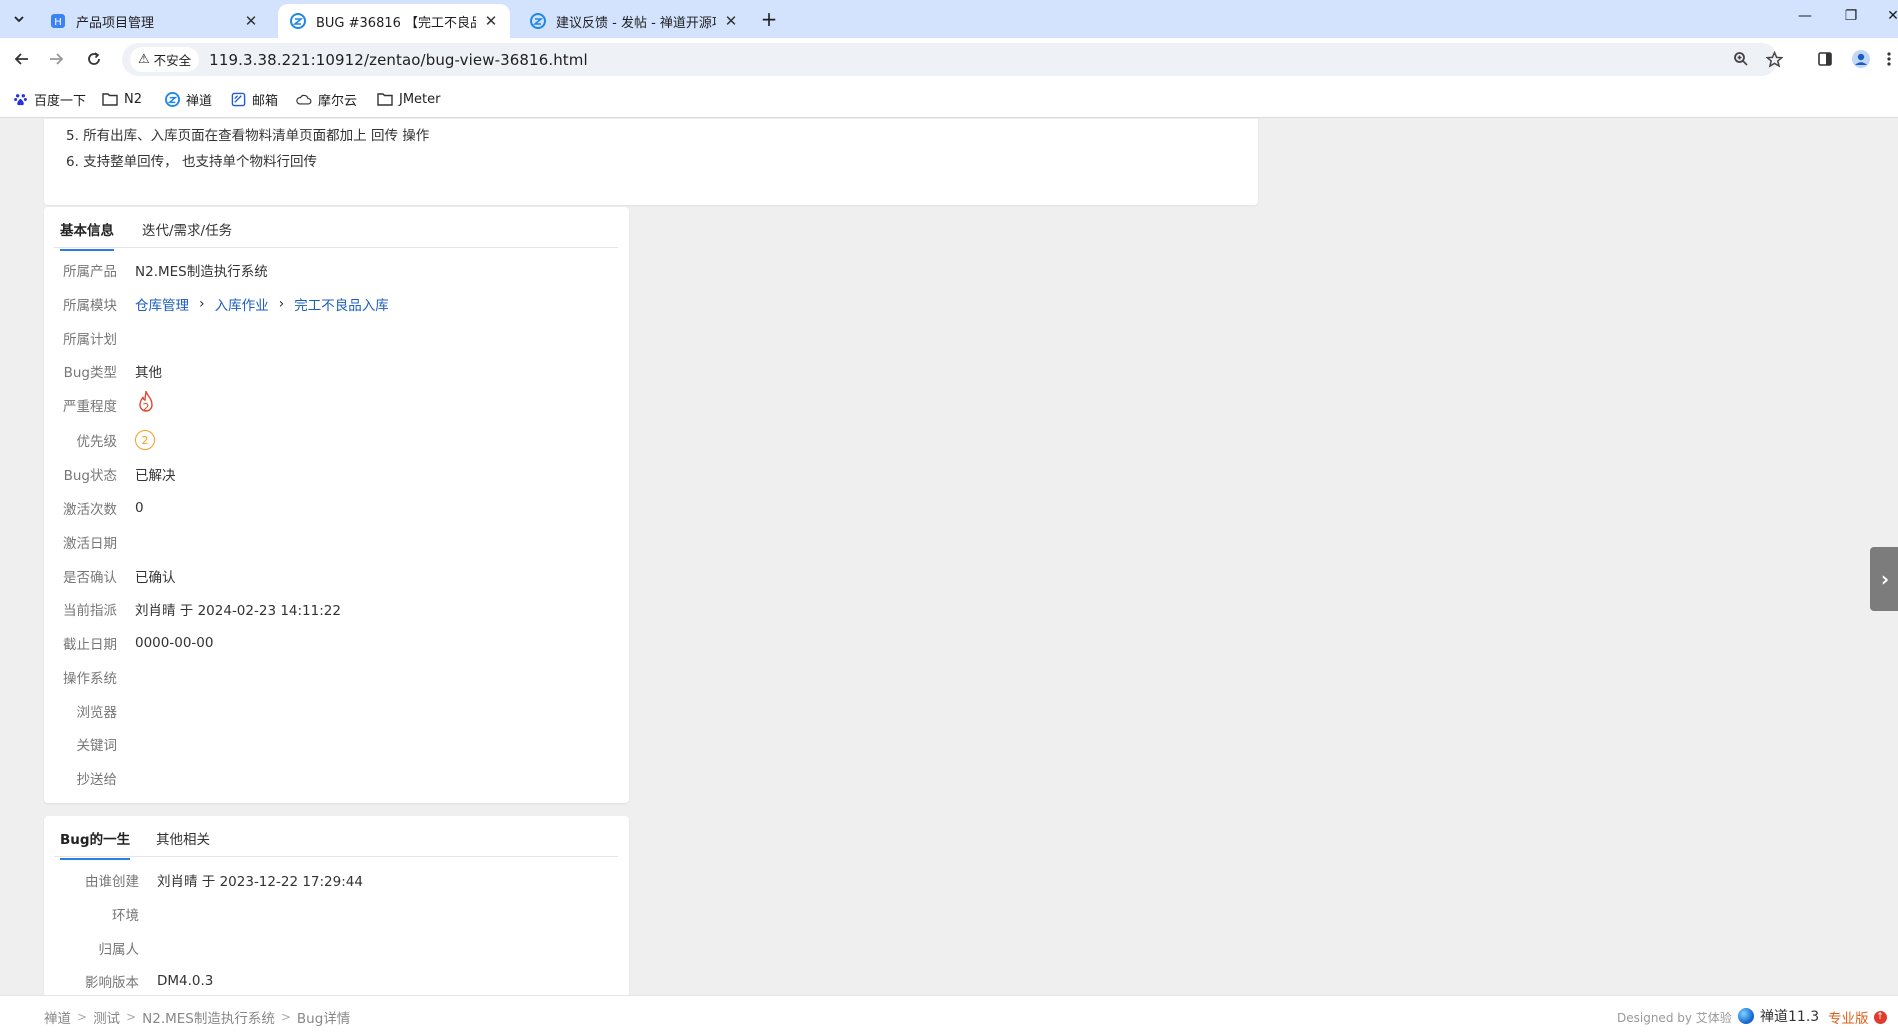 This screenshot has height=1033, width=1898. I want to click on priority-value: 2, so click(145, 440).